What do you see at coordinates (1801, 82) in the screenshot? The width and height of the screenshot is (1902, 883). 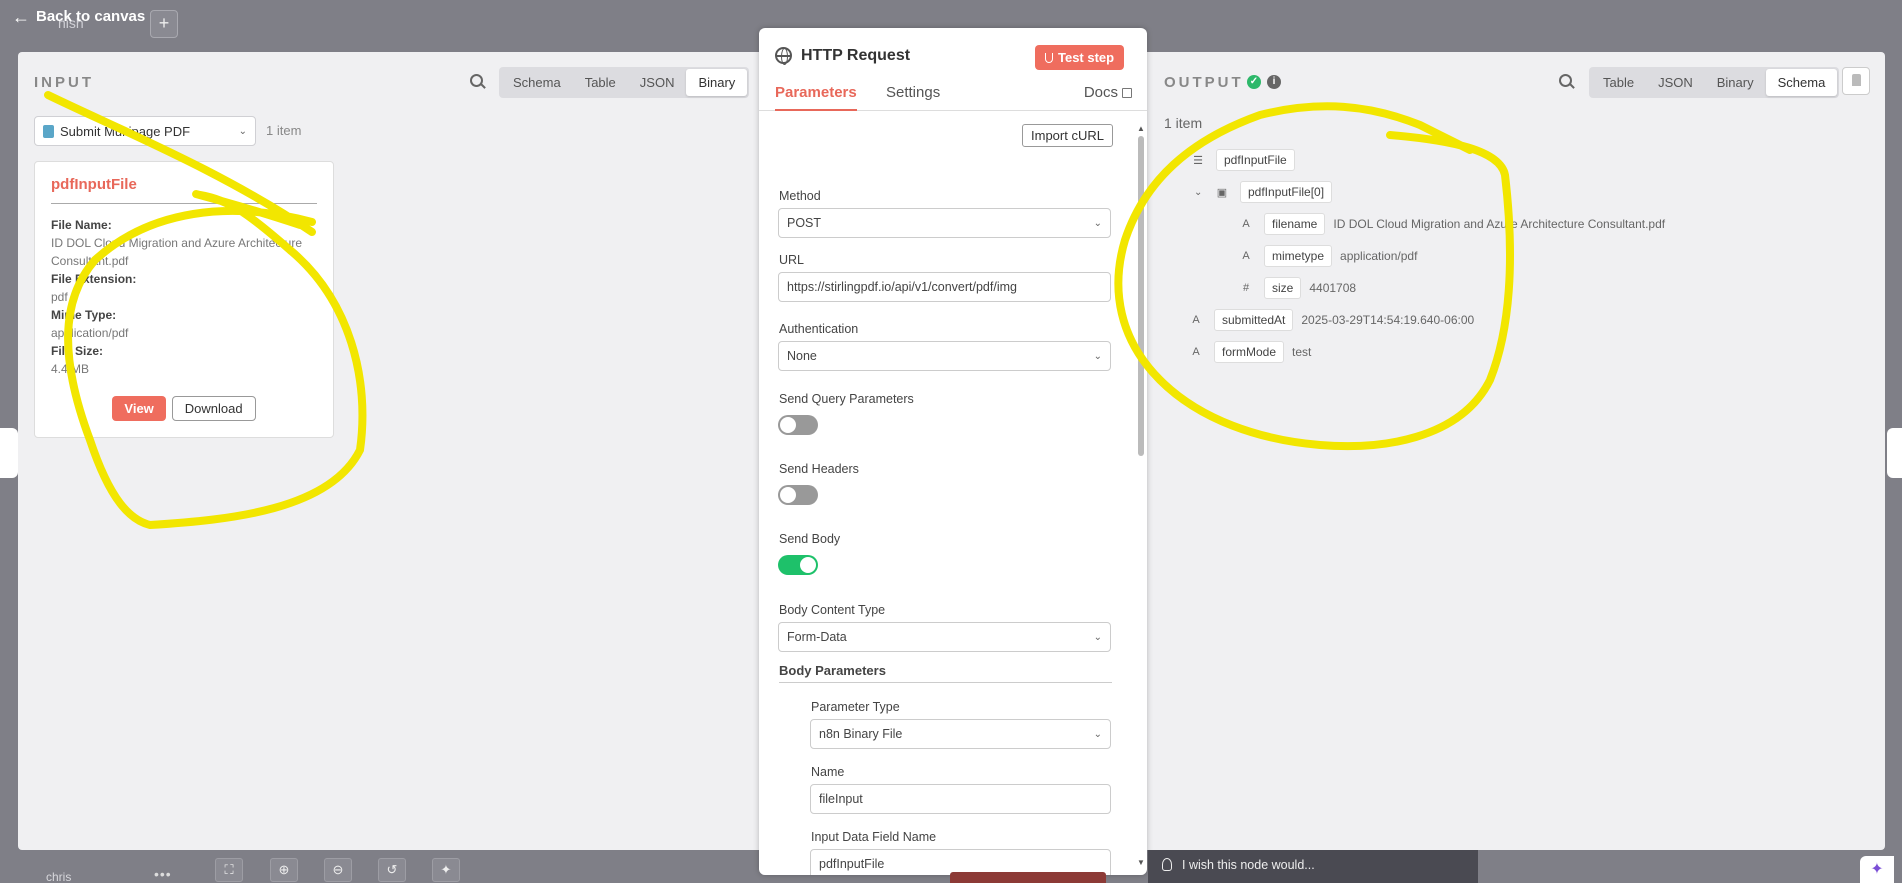 I see `output-tab-schema: Schema` at bounding box center [1801, 82].